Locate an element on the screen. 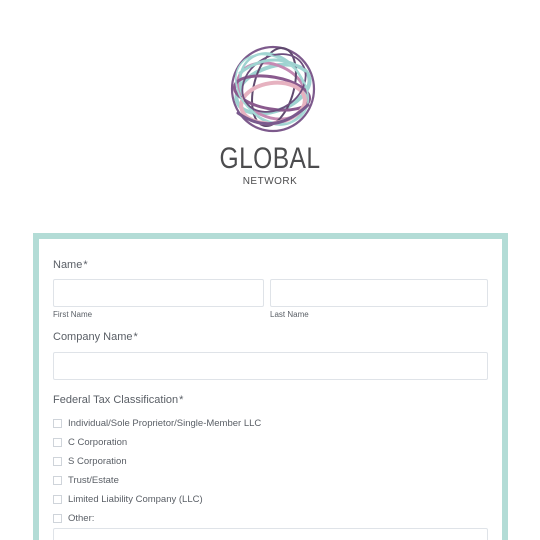 This screenshot has height=540, width=540. last-name-input is located at coordinates (379, 293).